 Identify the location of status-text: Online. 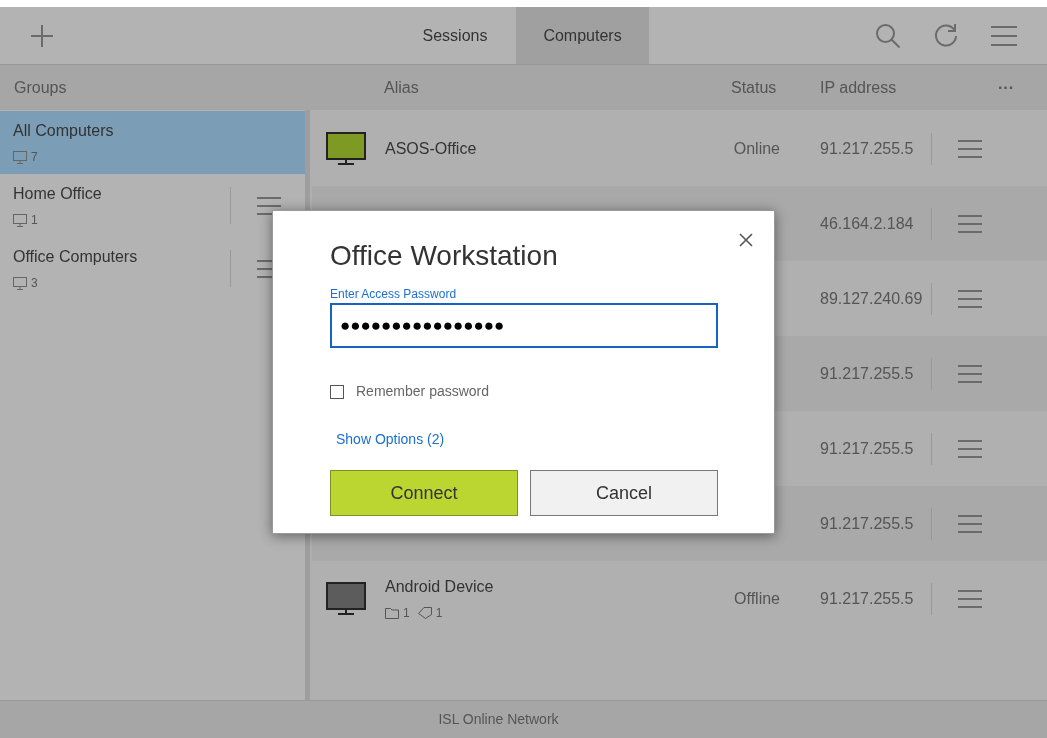
(756, 148).